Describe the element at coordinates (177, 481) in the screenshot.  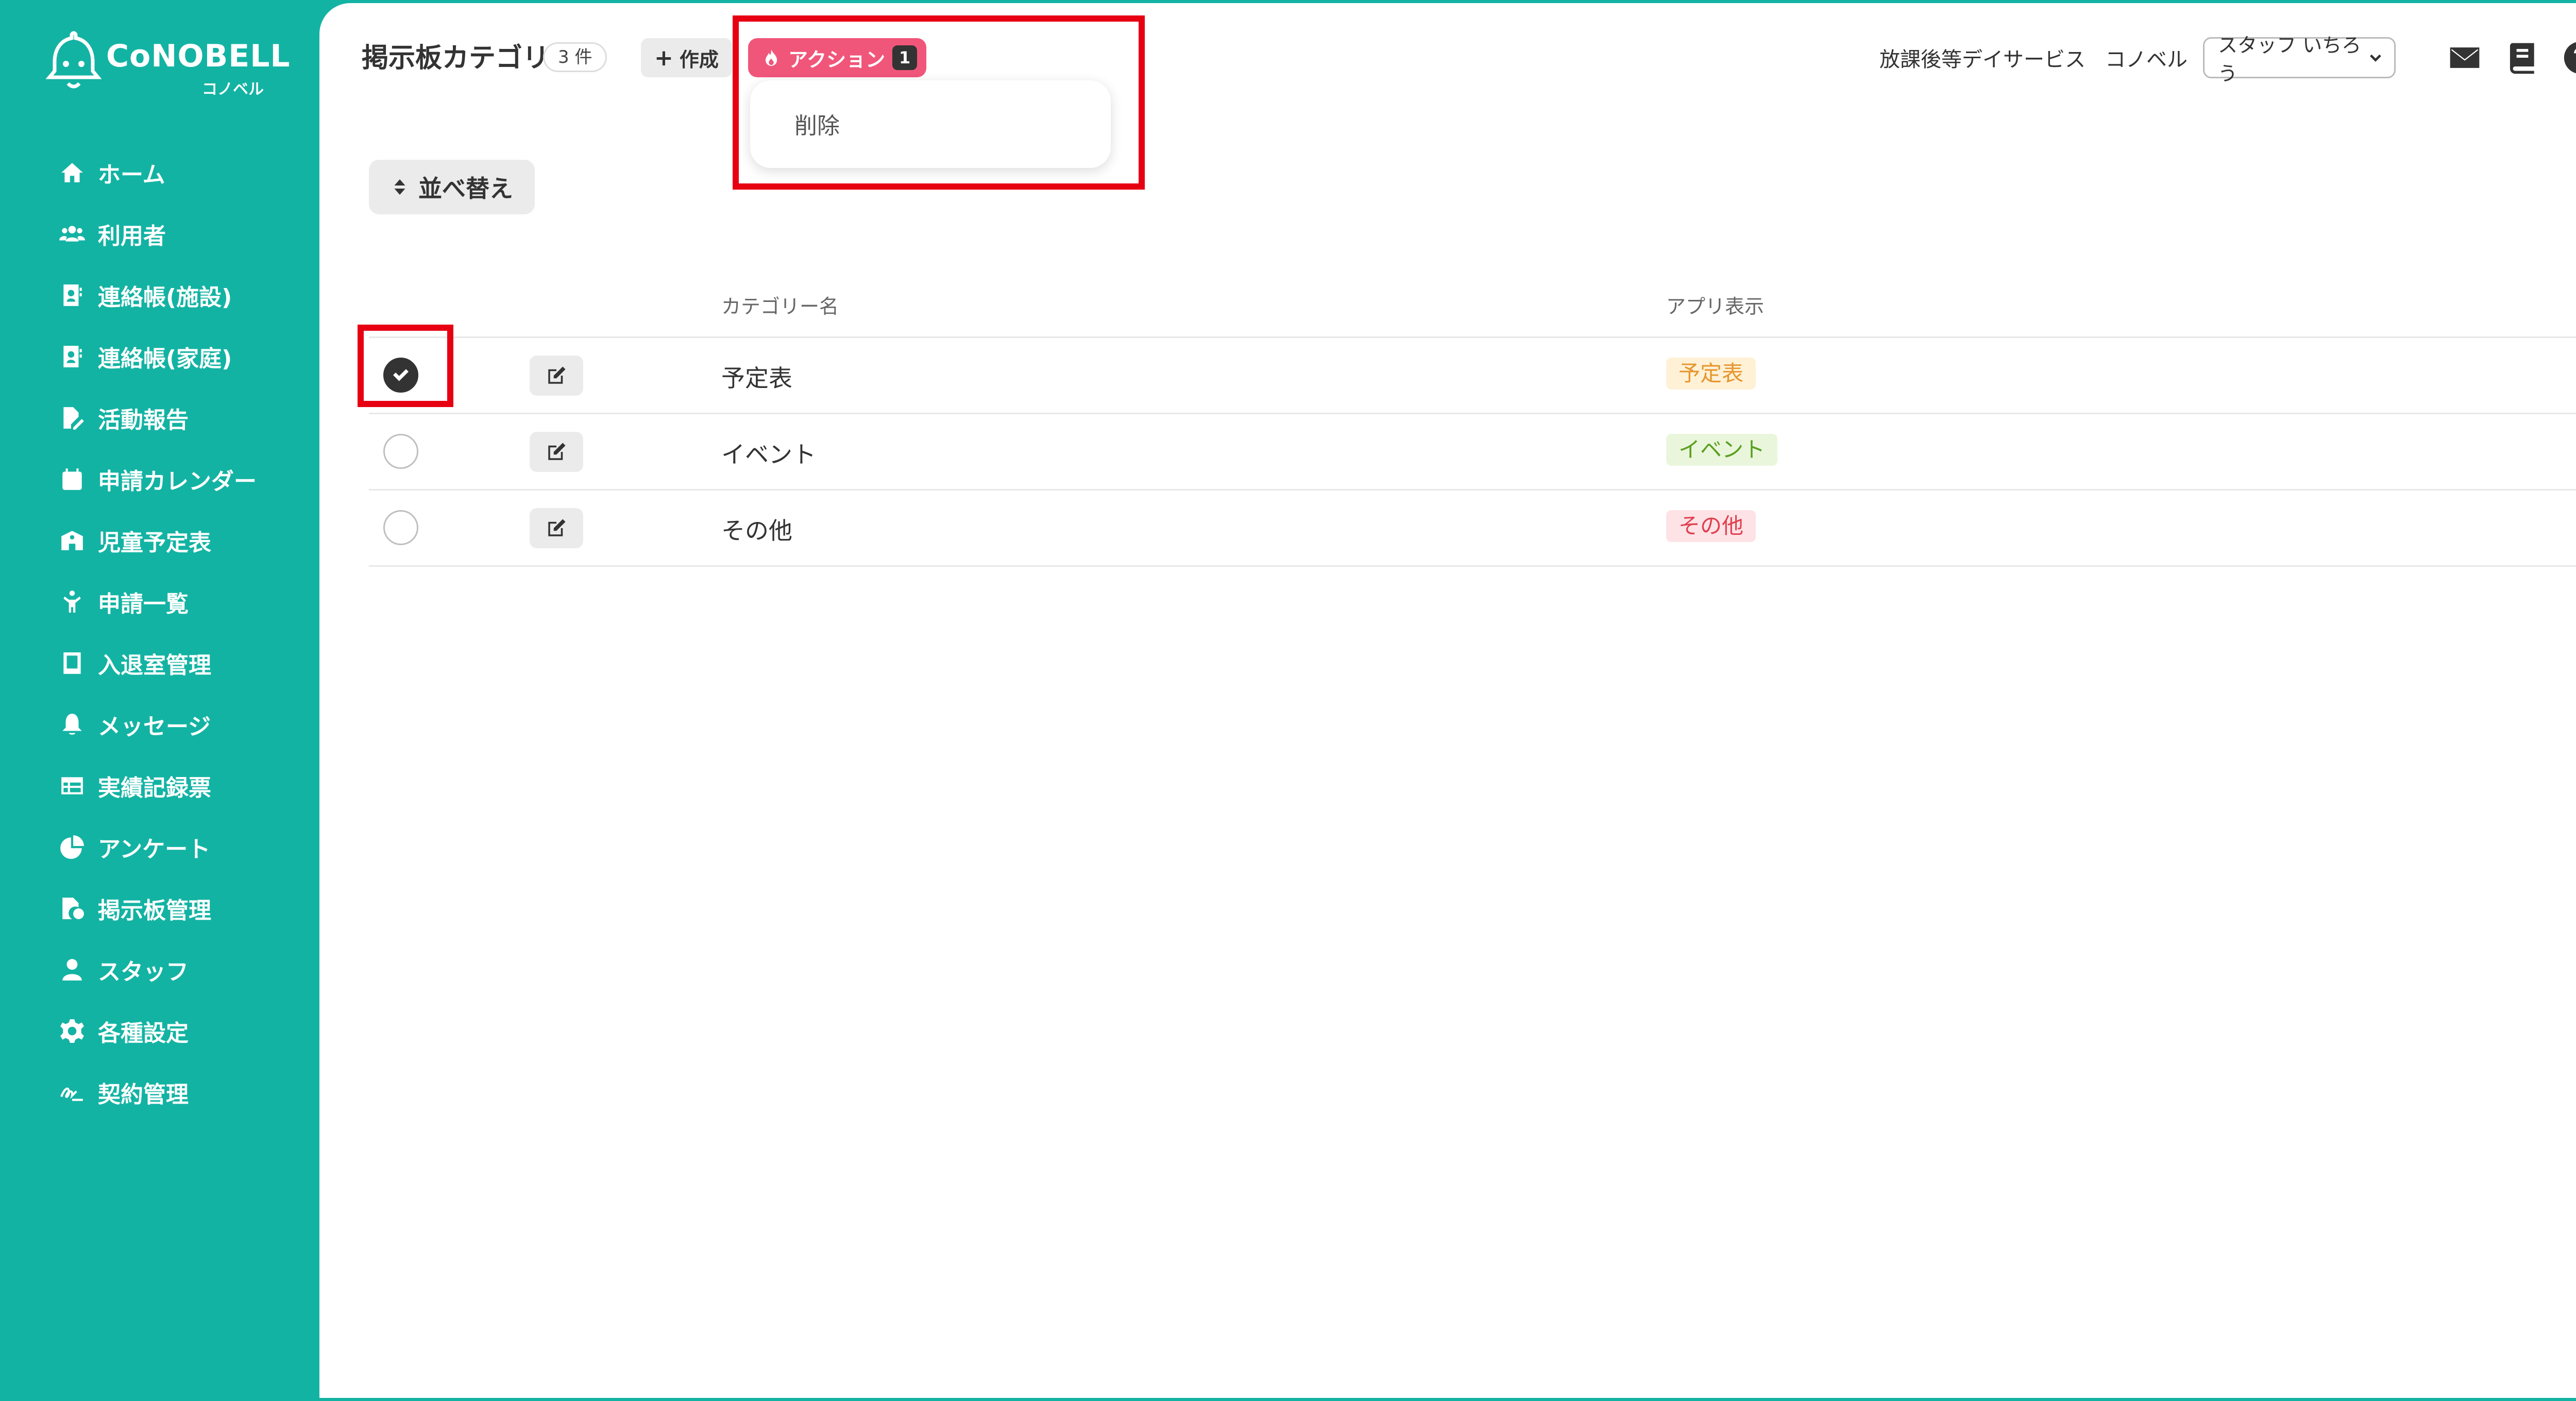
I see `sidebar-item-label: 申請カレンダー` at that location.